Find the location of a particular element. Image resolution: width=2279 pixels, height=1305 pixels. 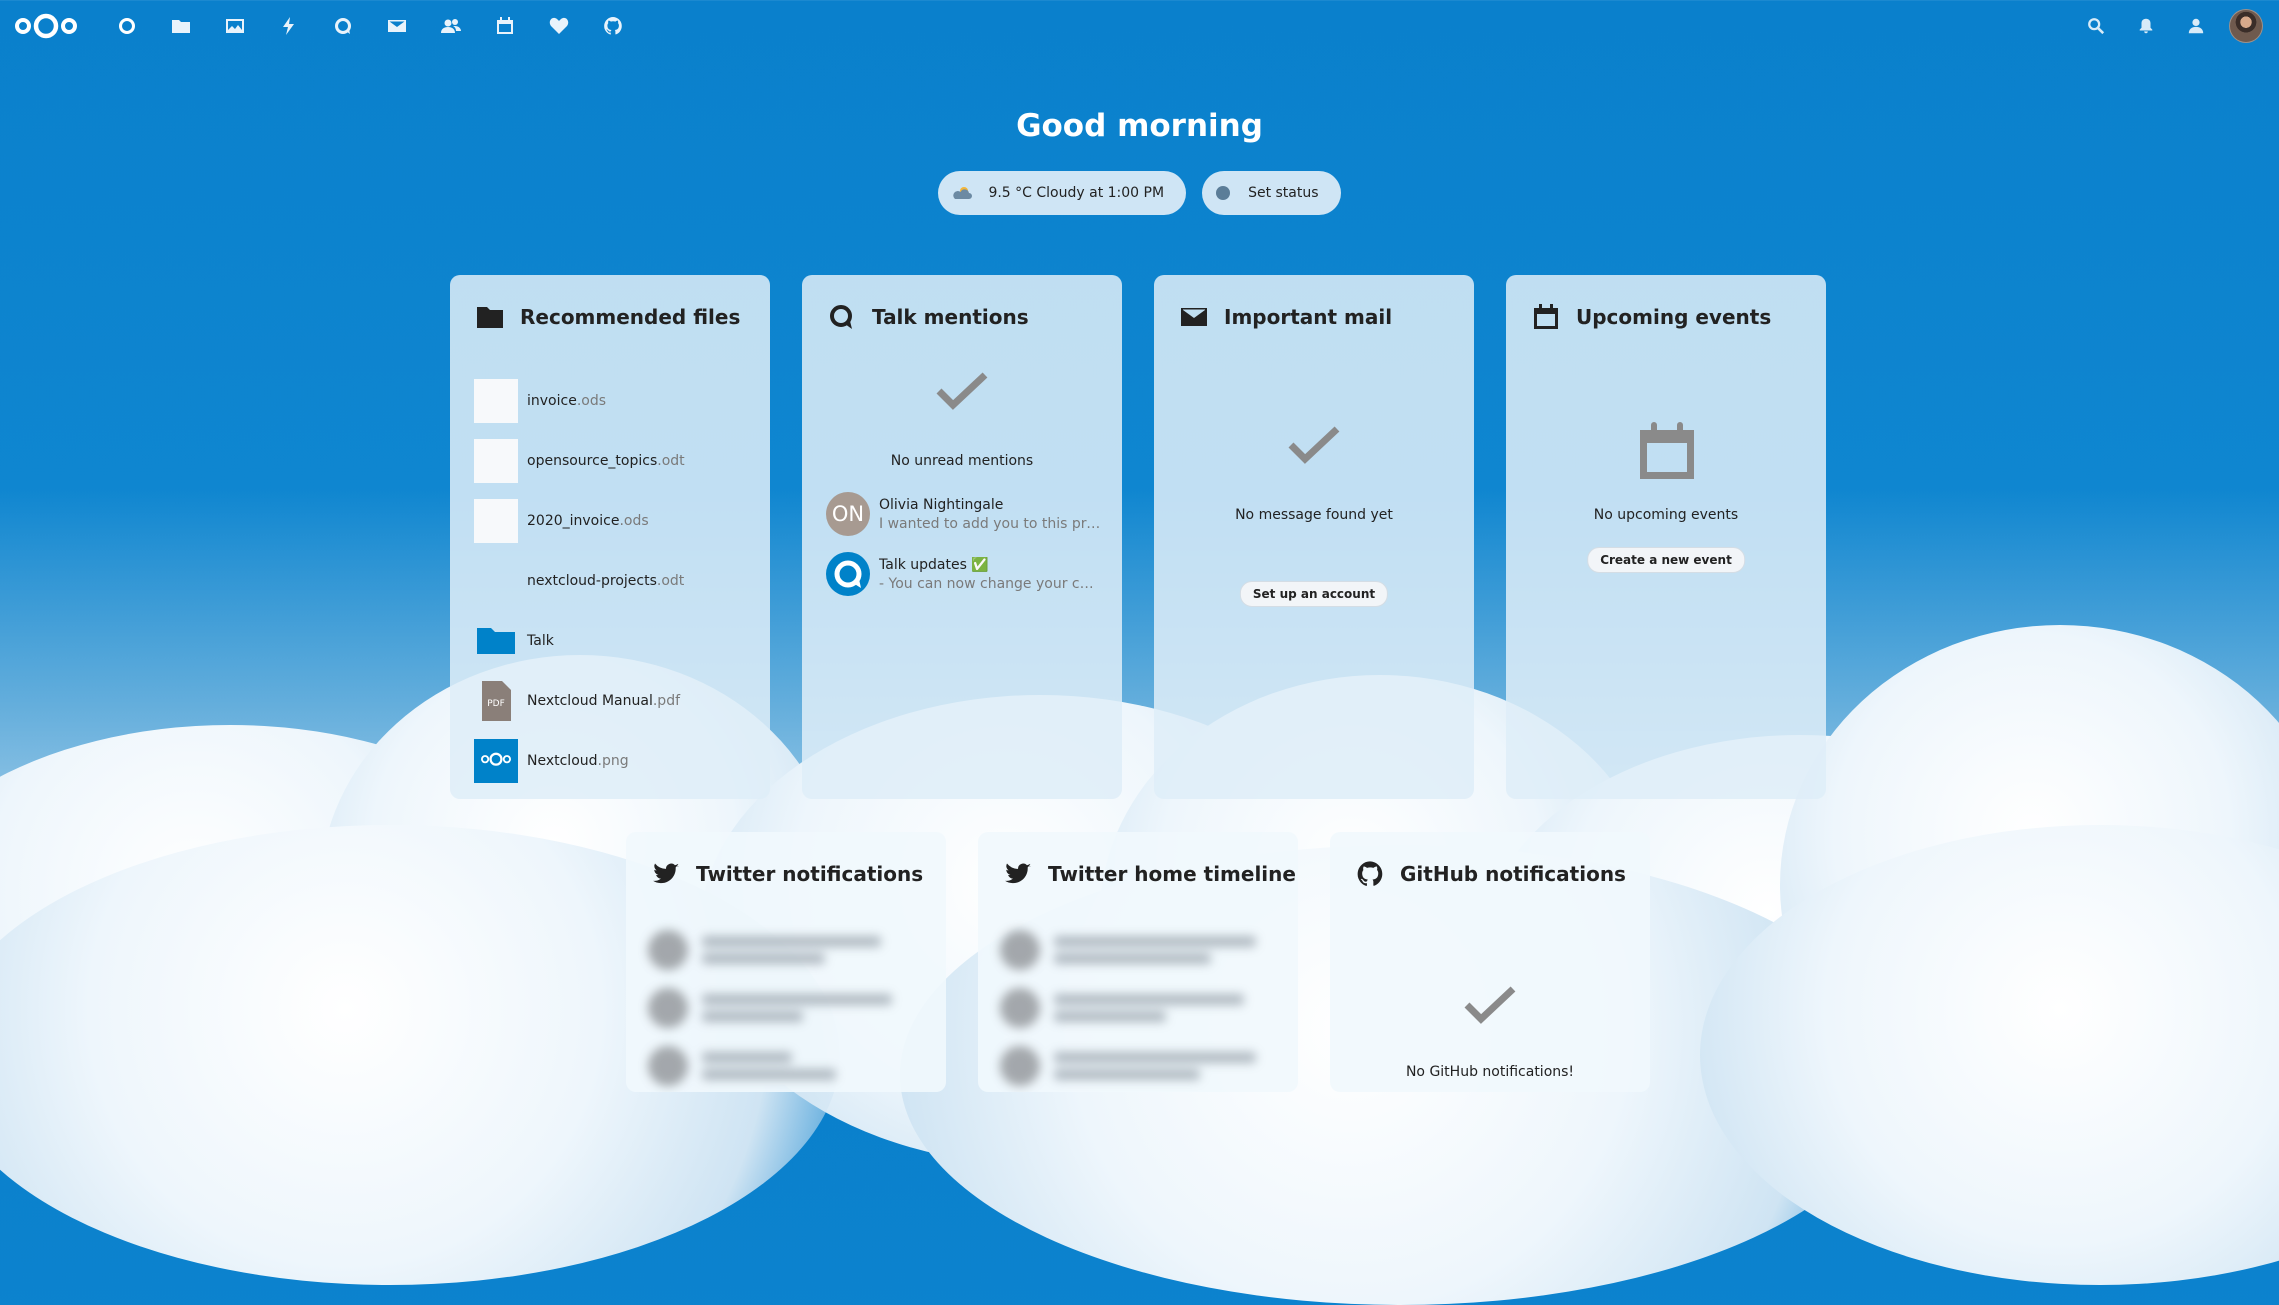

search-icon is located at coordinates (2096, 26).